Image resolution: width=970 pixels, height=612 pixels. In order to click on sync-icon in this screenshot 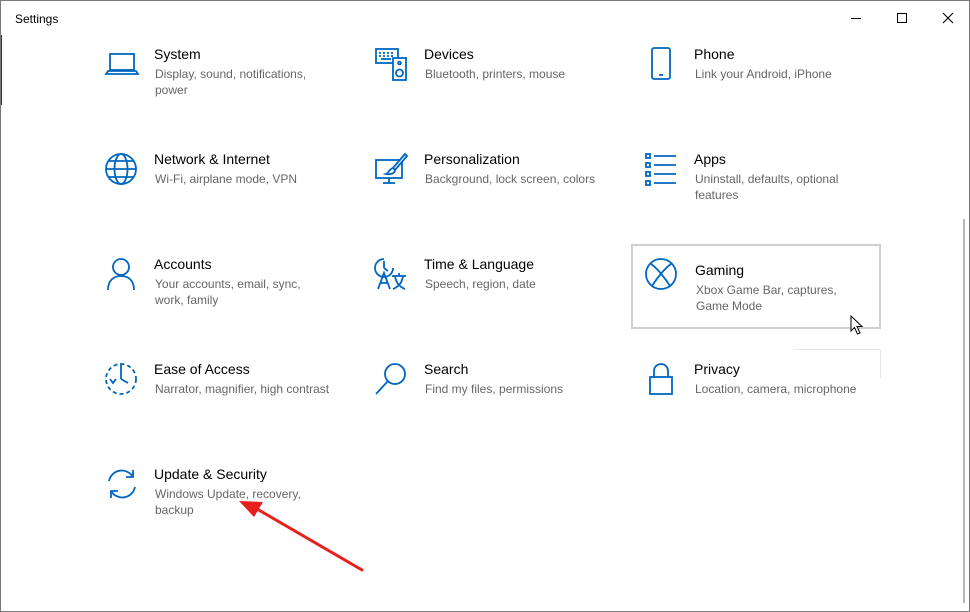, I will do `click(122, 484)`.